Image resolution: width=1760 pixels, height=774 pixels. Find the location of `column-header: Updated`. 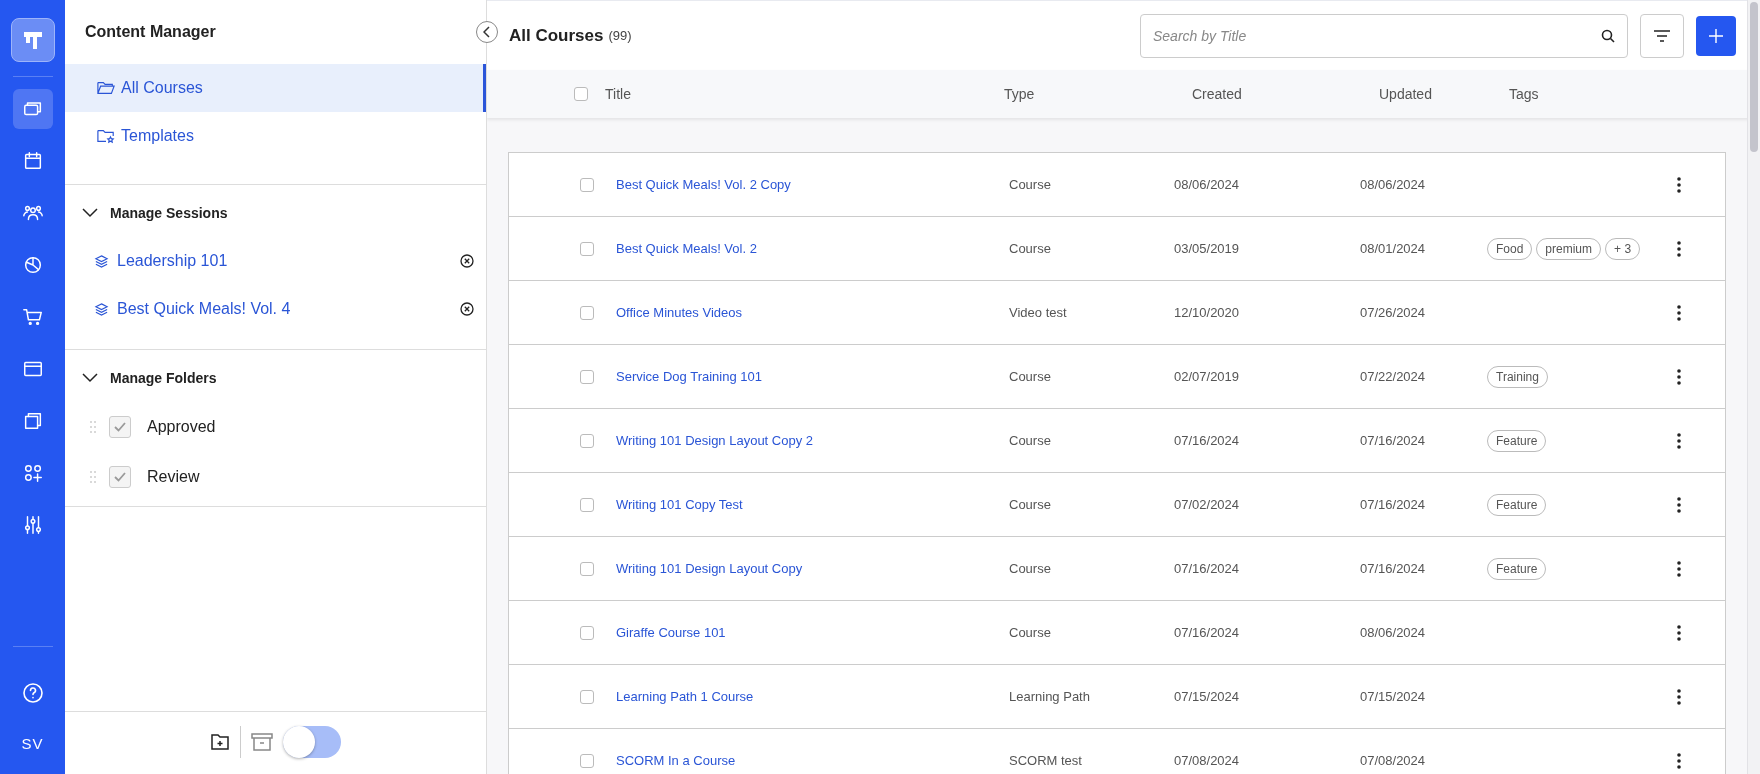

column-header: Updated is located at coordinates (1444, 94).